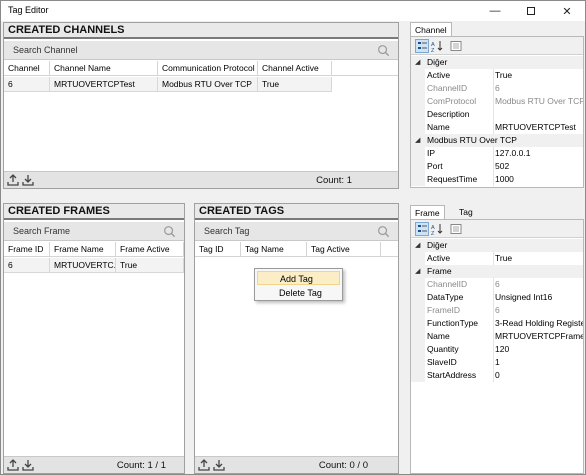 This screenshot has width=586, height=475. I want to click on table-row: 6 MRTUOVERTC... True, so click(94, 265).